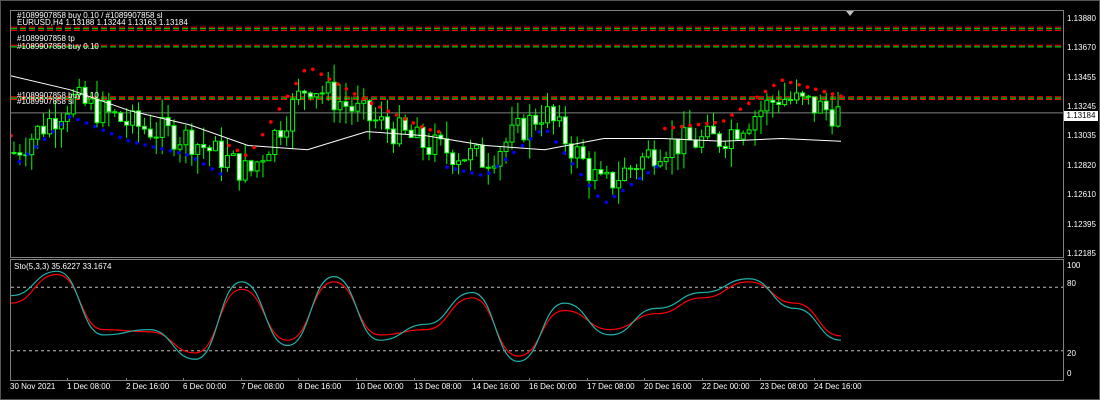  Describe the element at coordinates (58, 46) in the screenshot. I see `order-label-buy: #1089907858 buy 0.10` at that location.